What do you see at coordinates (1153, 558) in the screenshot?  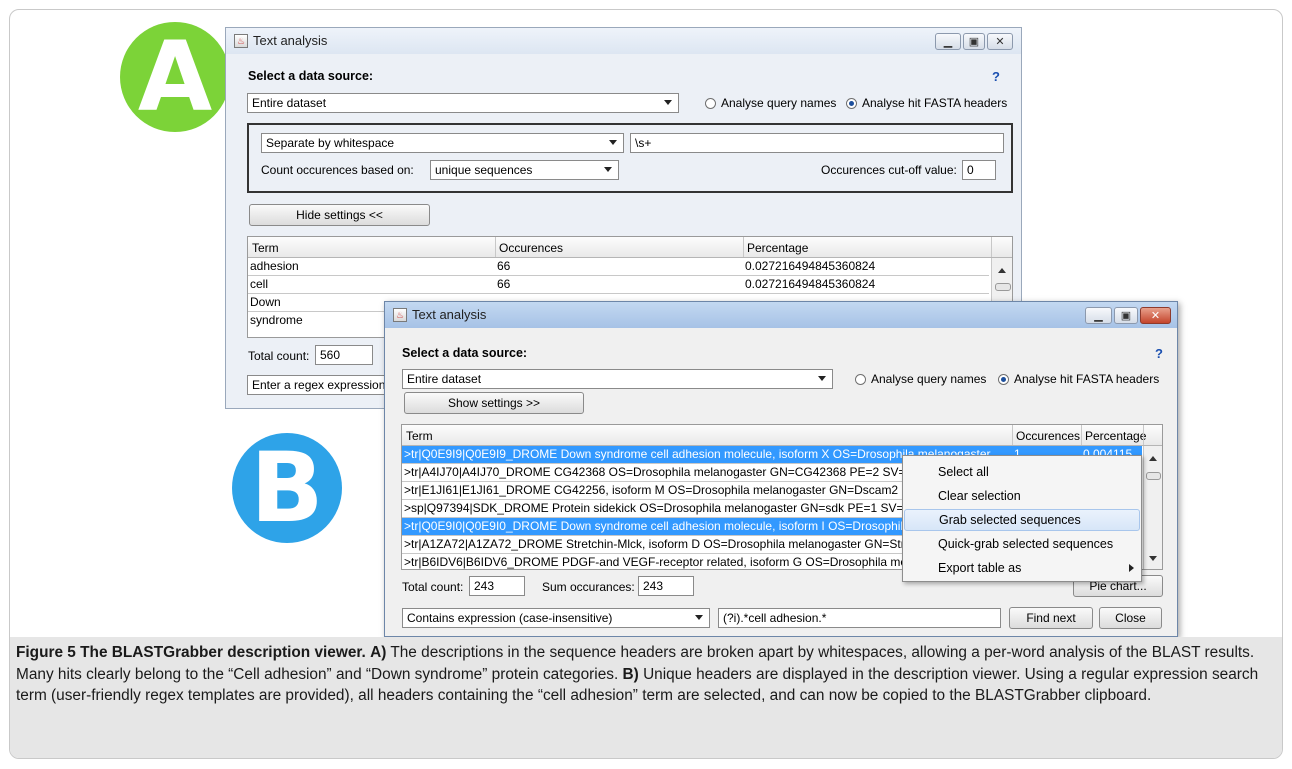 I see `scroll-down-icon` at bounding box center [1153, 558].